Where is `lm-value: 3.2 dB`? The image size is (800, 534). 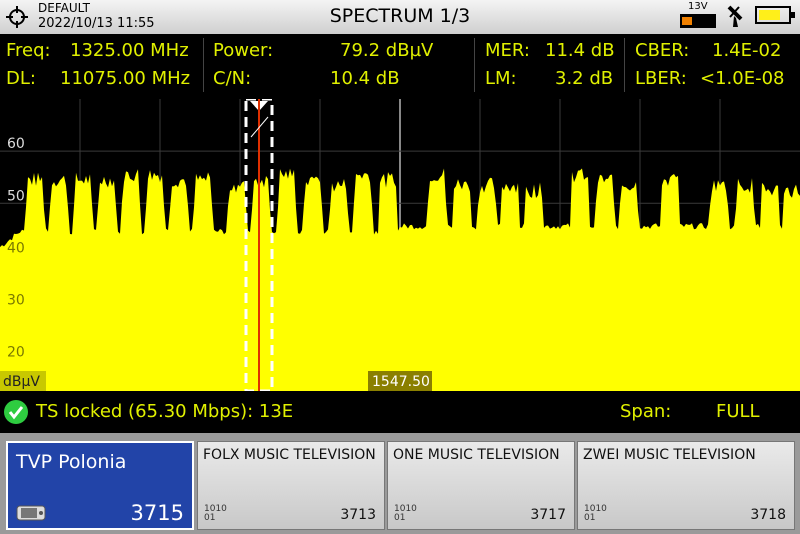
lm-value: 3.2 dB is located at coordinates (584, 78).